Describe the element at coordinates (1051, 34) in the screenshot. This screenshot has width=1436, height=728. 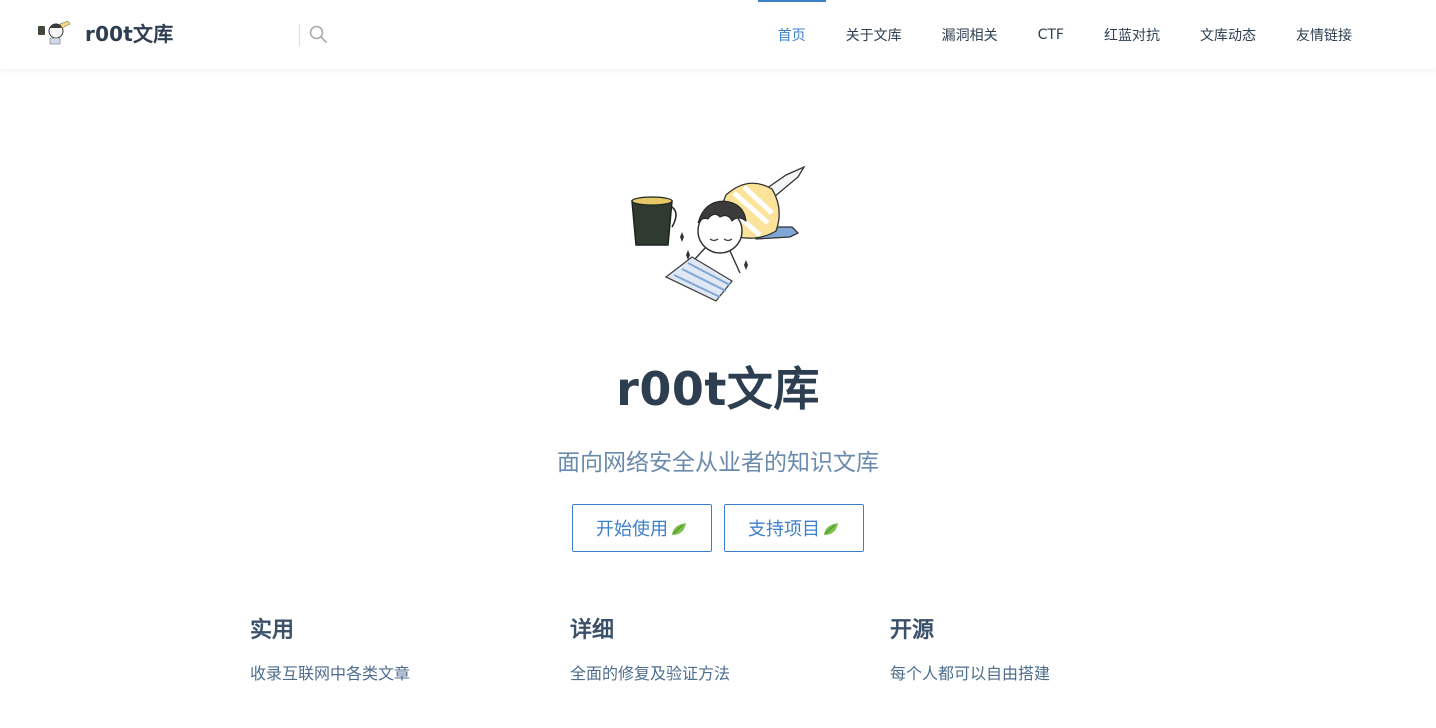
I see `nav-item-ctf: CTF` at that location.